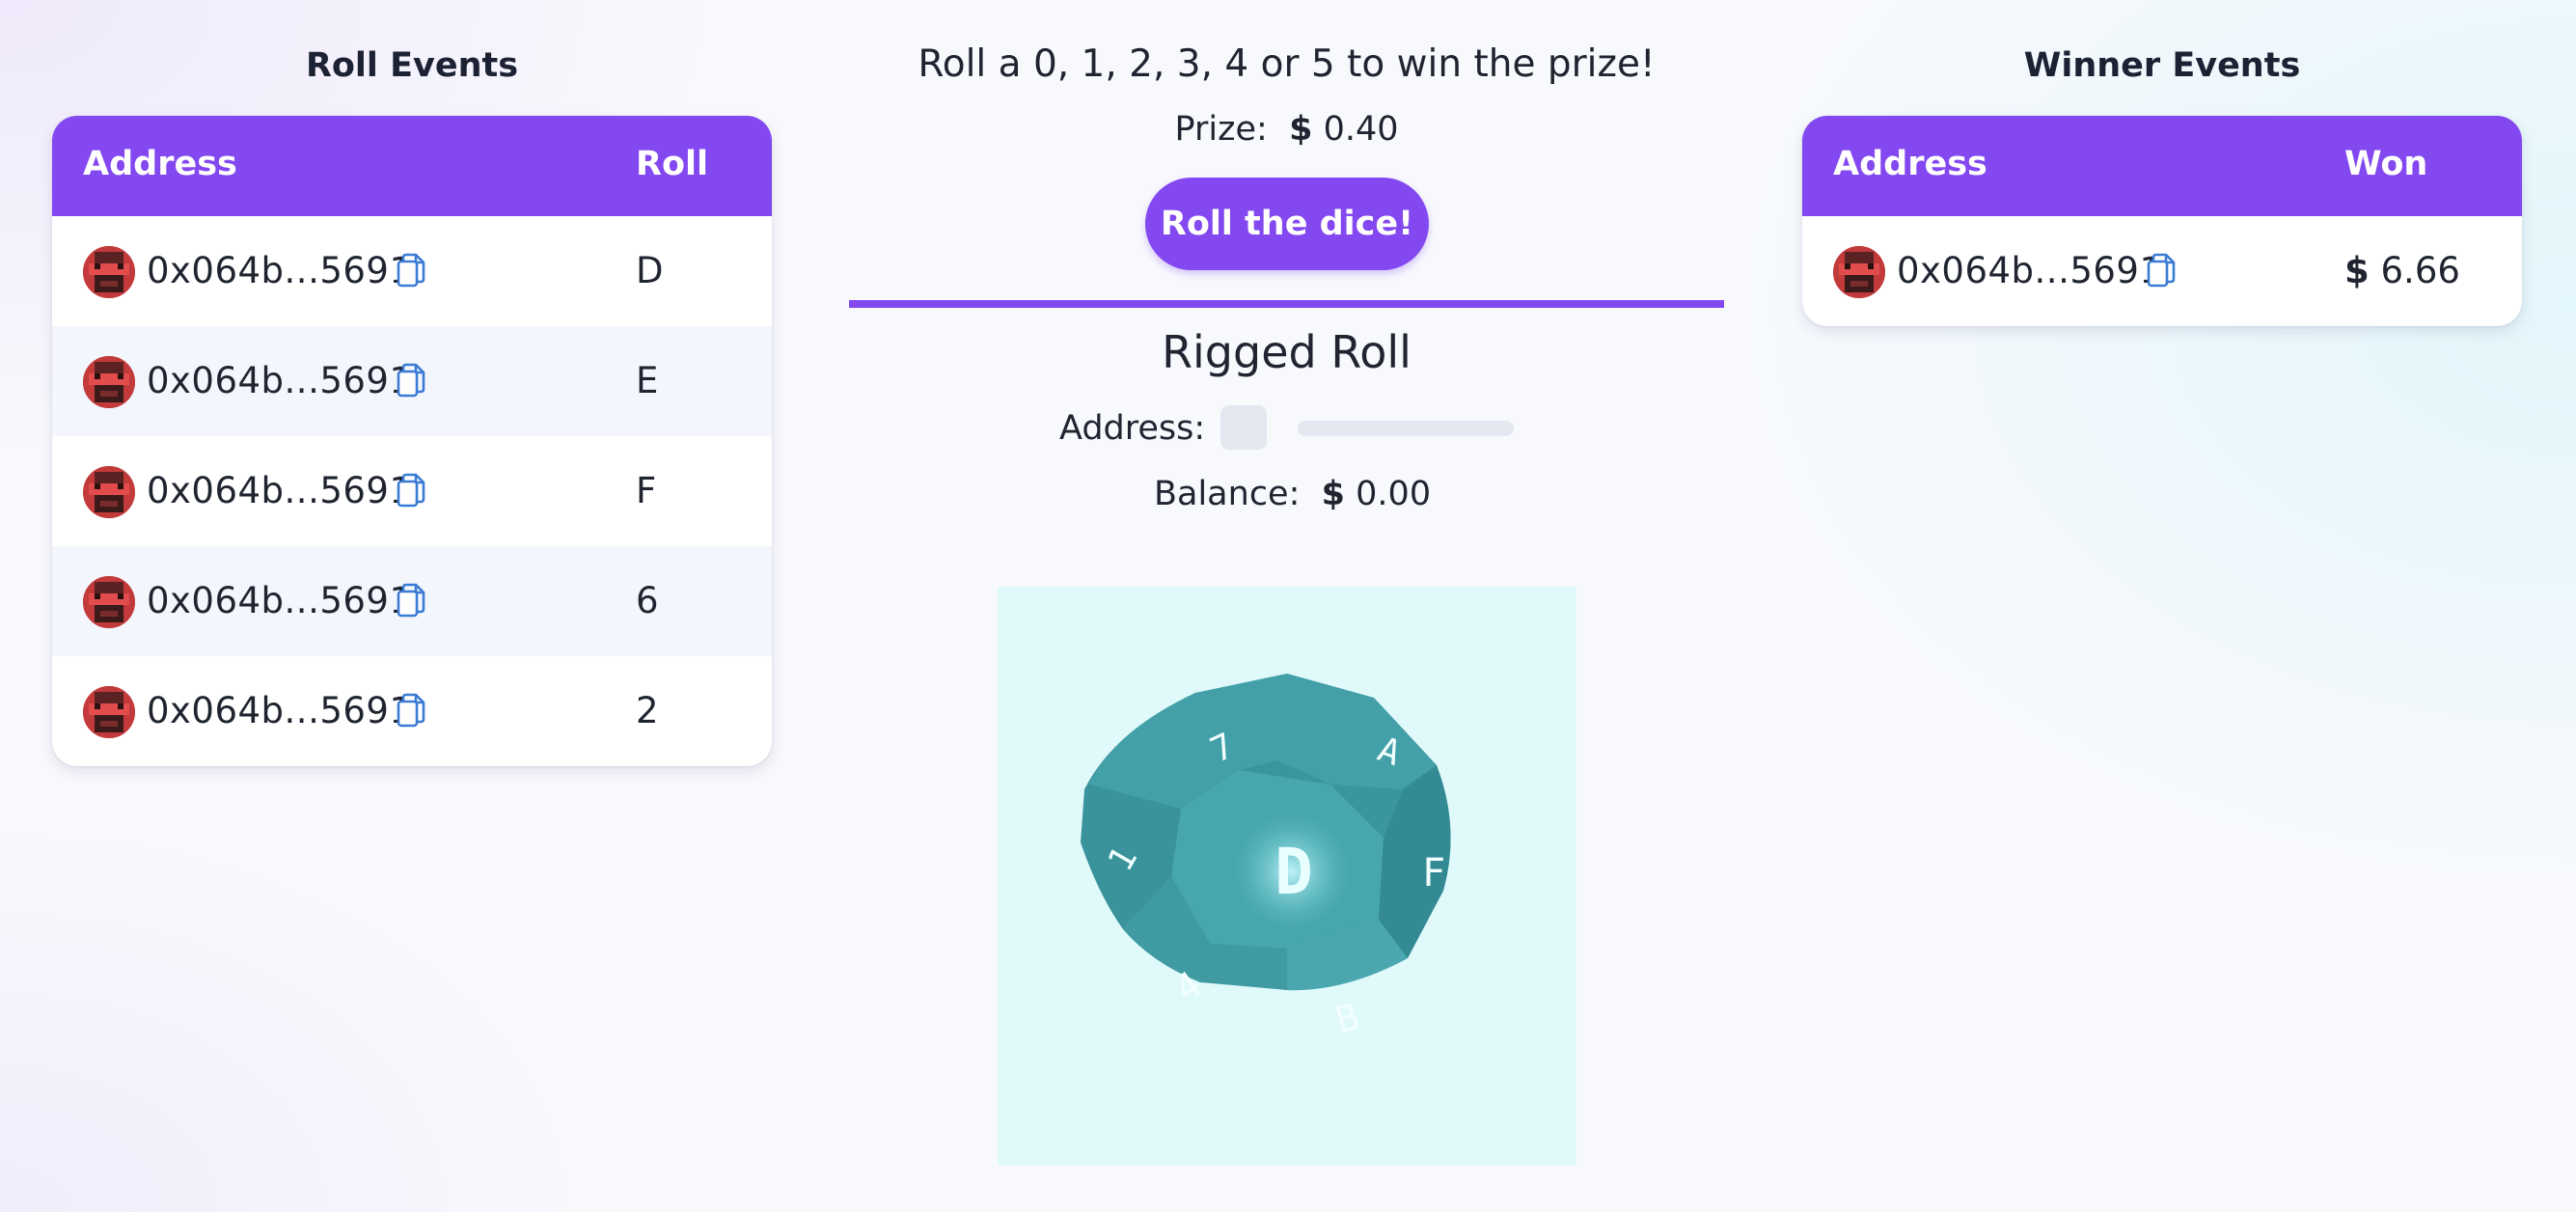  What do you see at coordinates (1361, 130) in the screenshot?
I see `prize-value: 0.40` at bounding box center [1361, 130].